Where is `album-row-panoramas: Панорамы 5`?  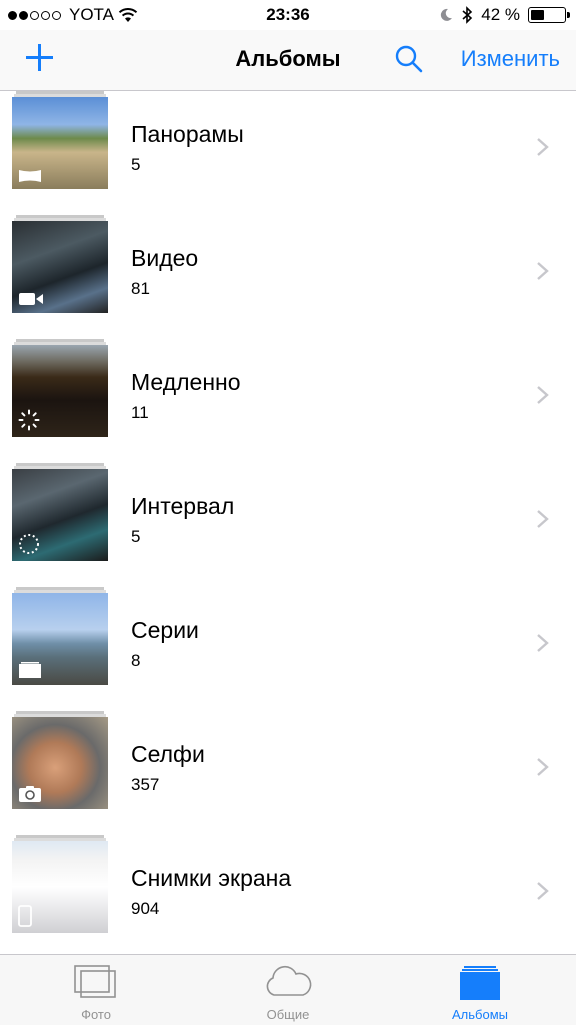 album-row-panoramas: Панорамы 5 is located at coordinates (288, 153).